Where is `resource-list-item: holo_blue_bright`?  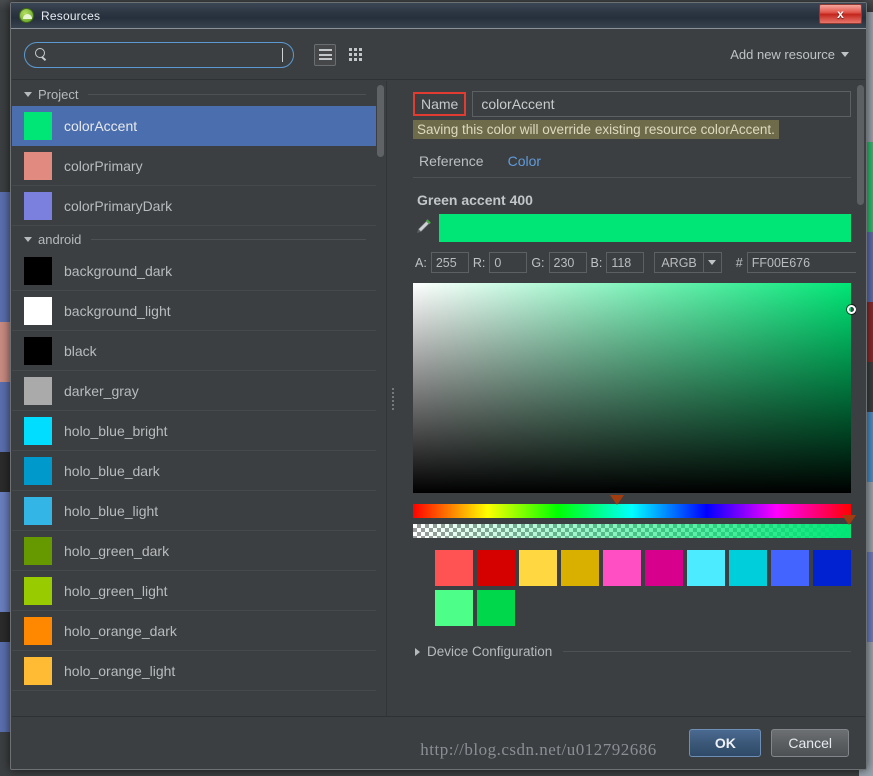 resource-list-item: holo_blue_bright is located at coordinates (194, 431).